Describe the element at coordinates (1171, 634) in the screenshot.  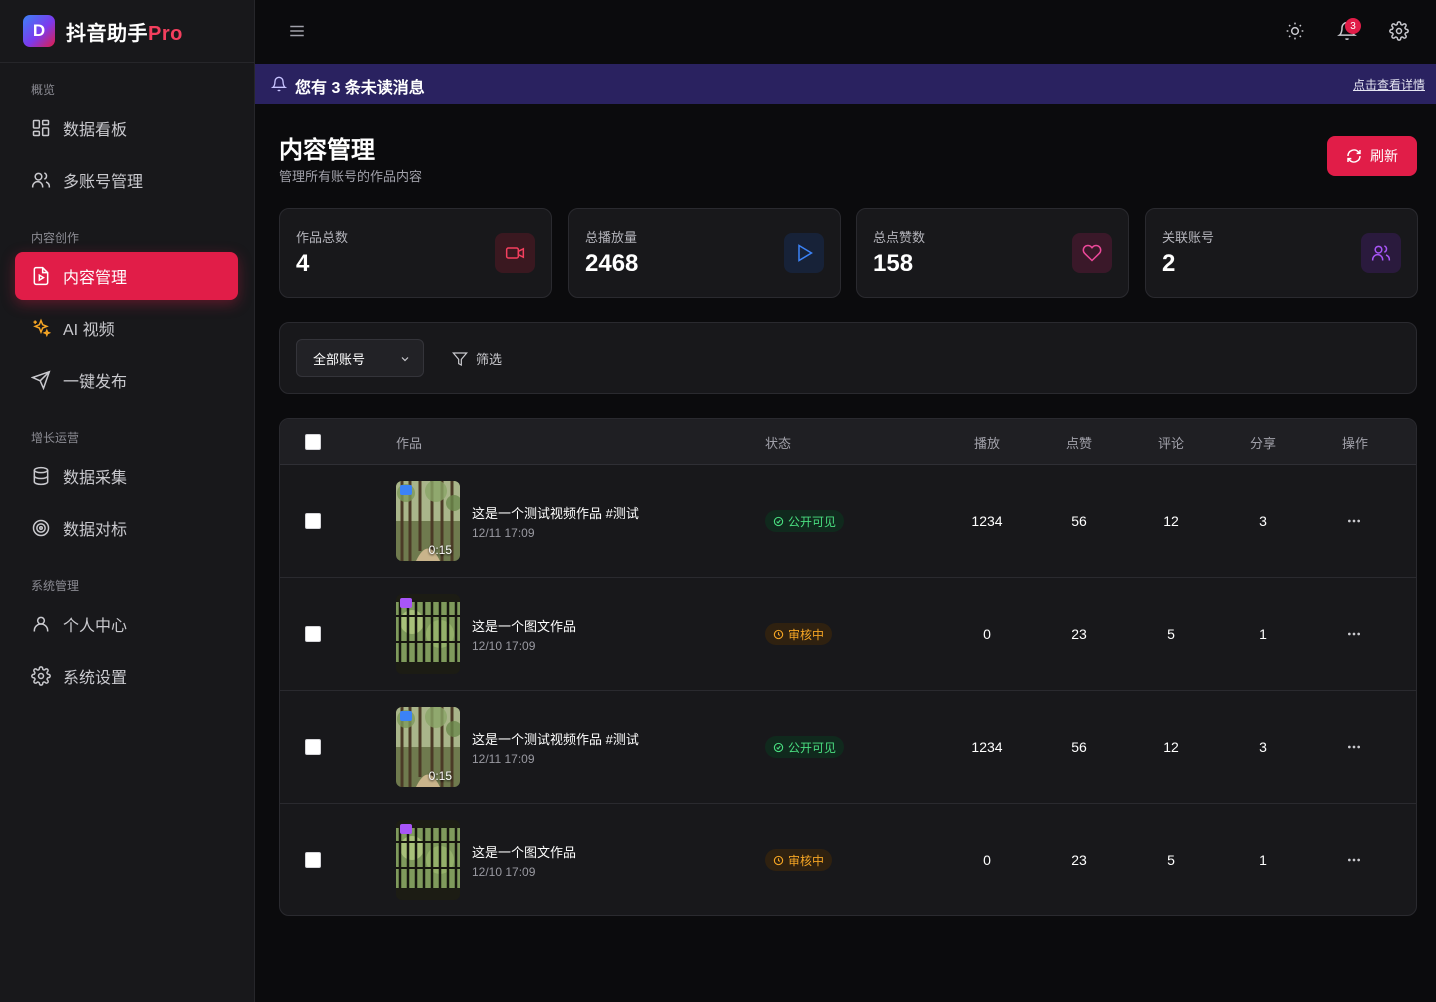
I see `comments-count: 5` at that location.